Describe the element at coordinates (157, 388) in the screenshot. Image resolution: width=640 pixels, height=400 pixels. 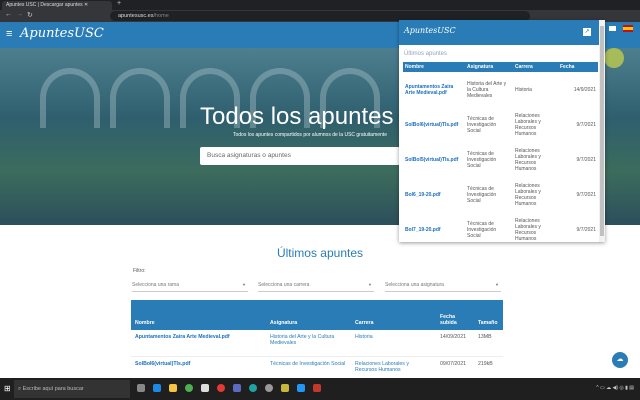
I see `store-icon` at that location.